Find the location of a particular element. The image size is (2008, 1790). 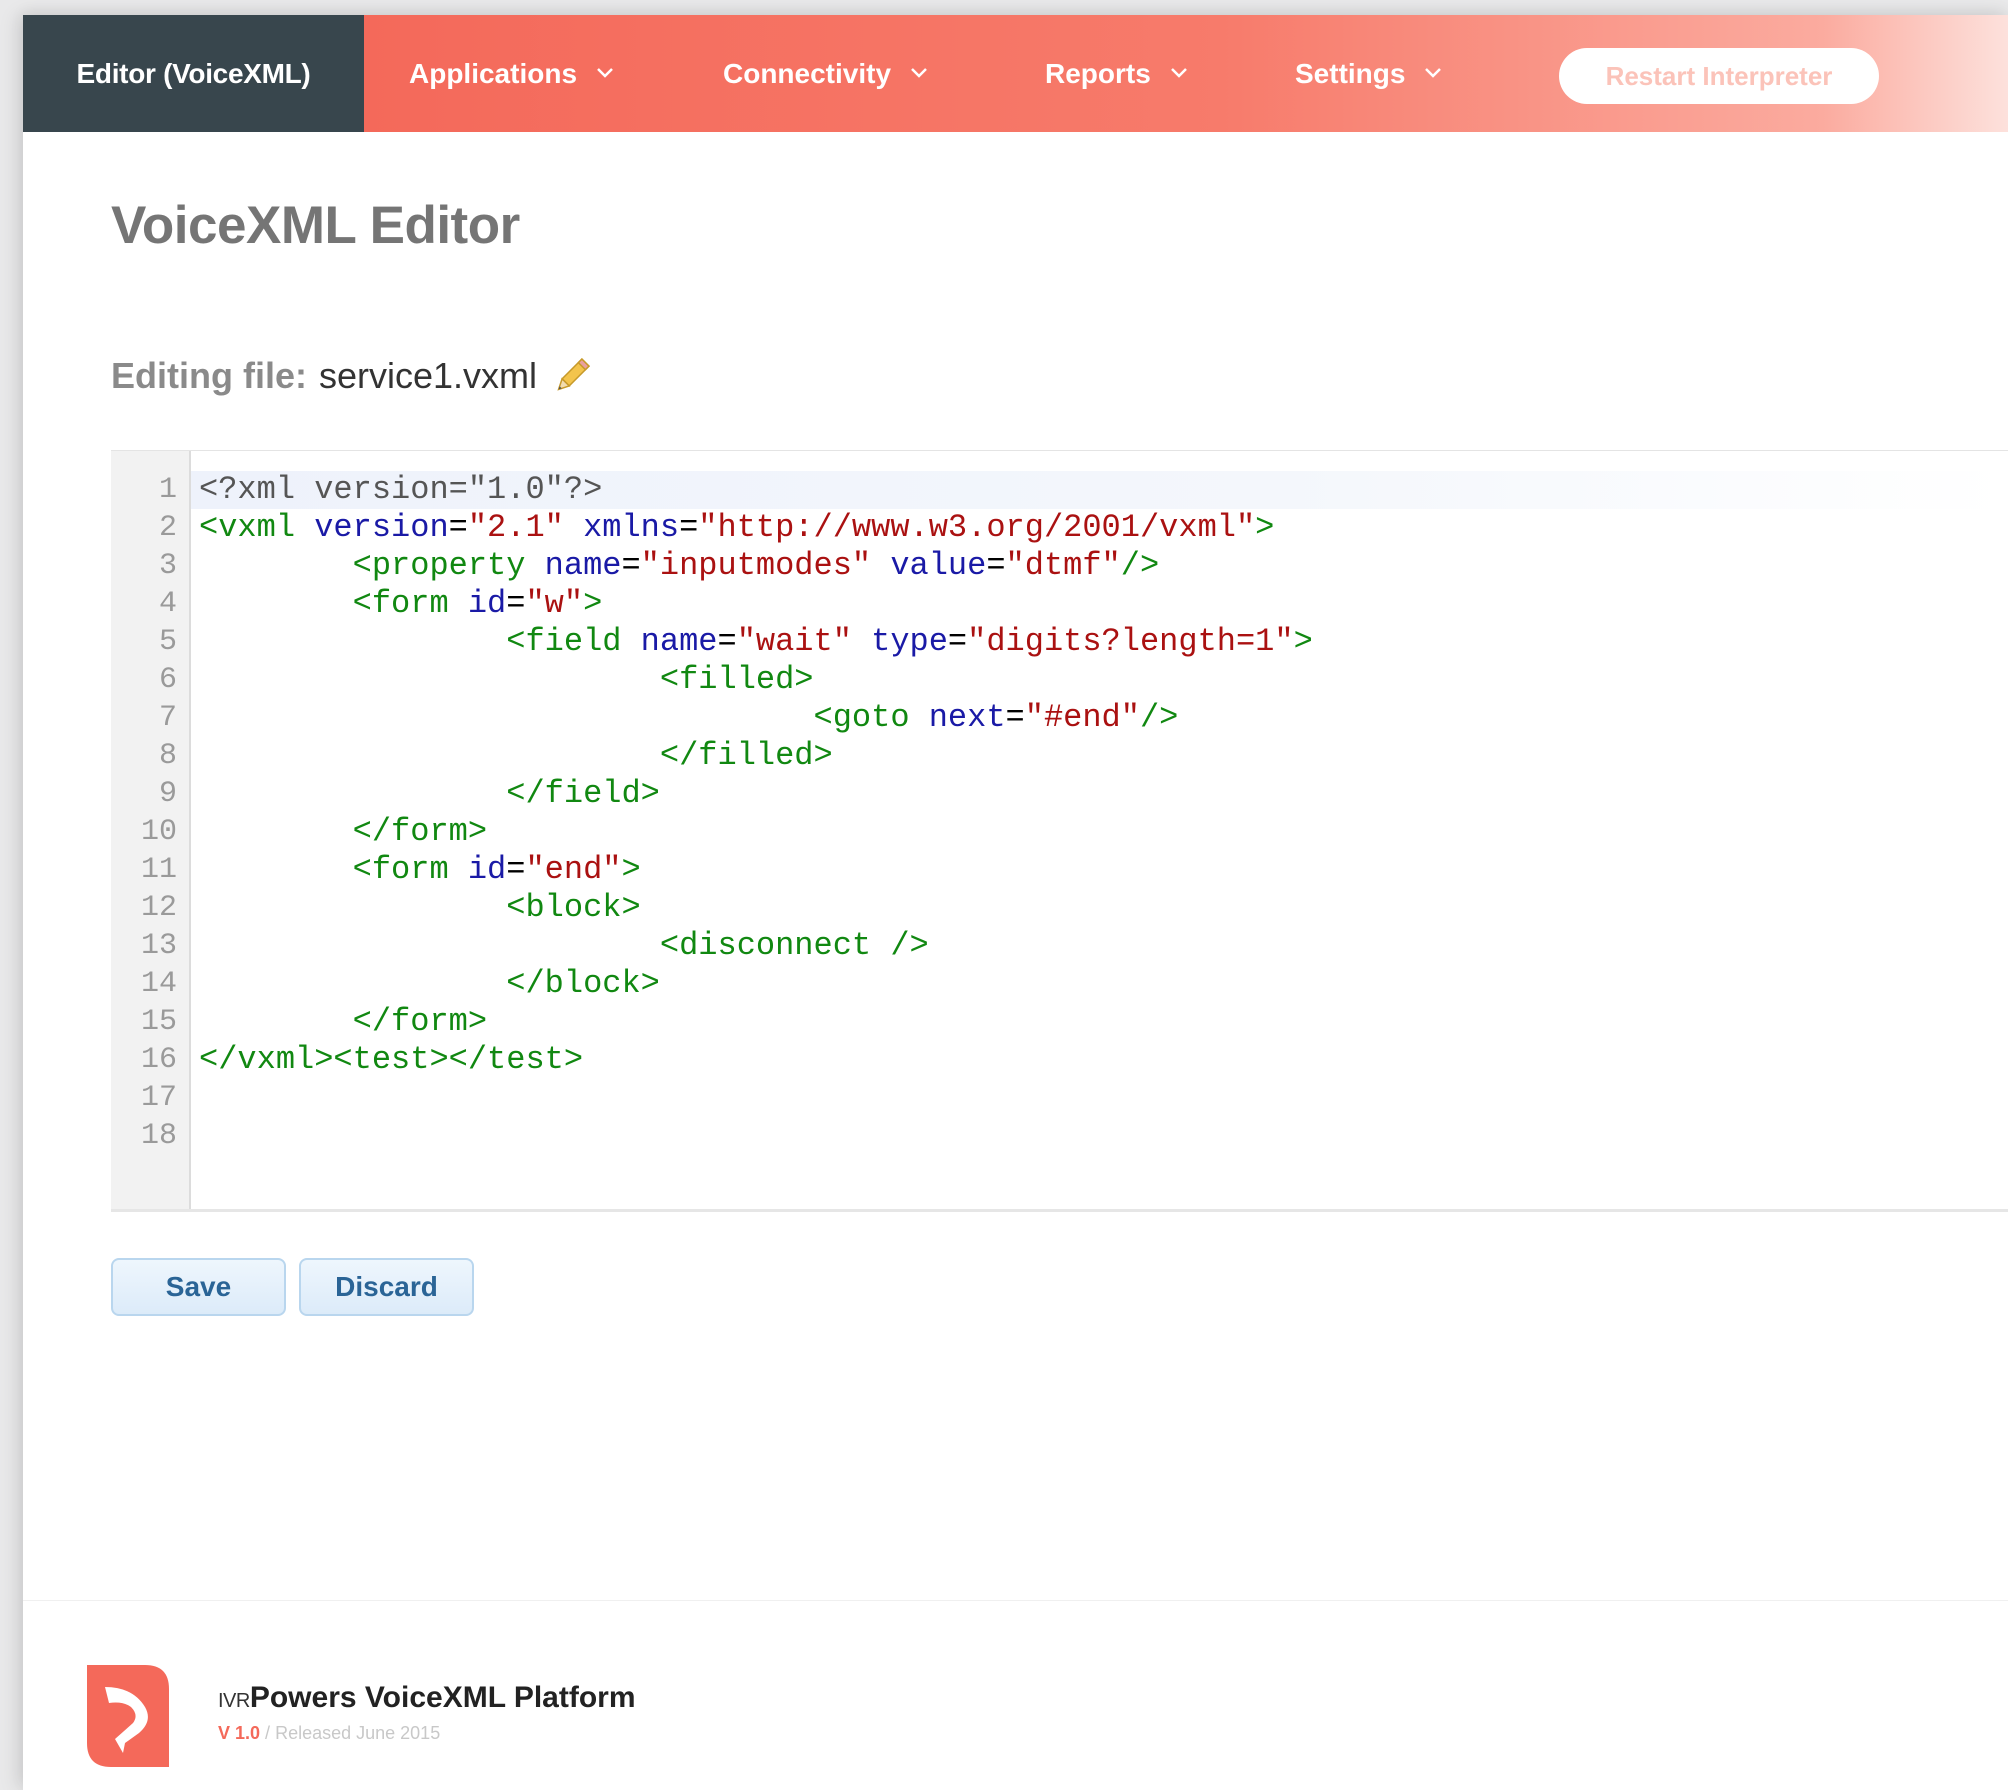

nav-item-label: Connectivity is located at coordinates (807, 73).